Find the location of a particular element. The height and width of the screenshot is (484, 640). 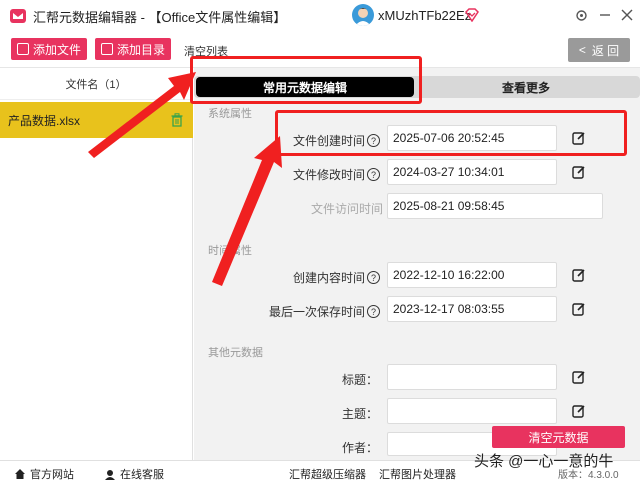

back-label: 返 回 is located at coordinates (605, 50).